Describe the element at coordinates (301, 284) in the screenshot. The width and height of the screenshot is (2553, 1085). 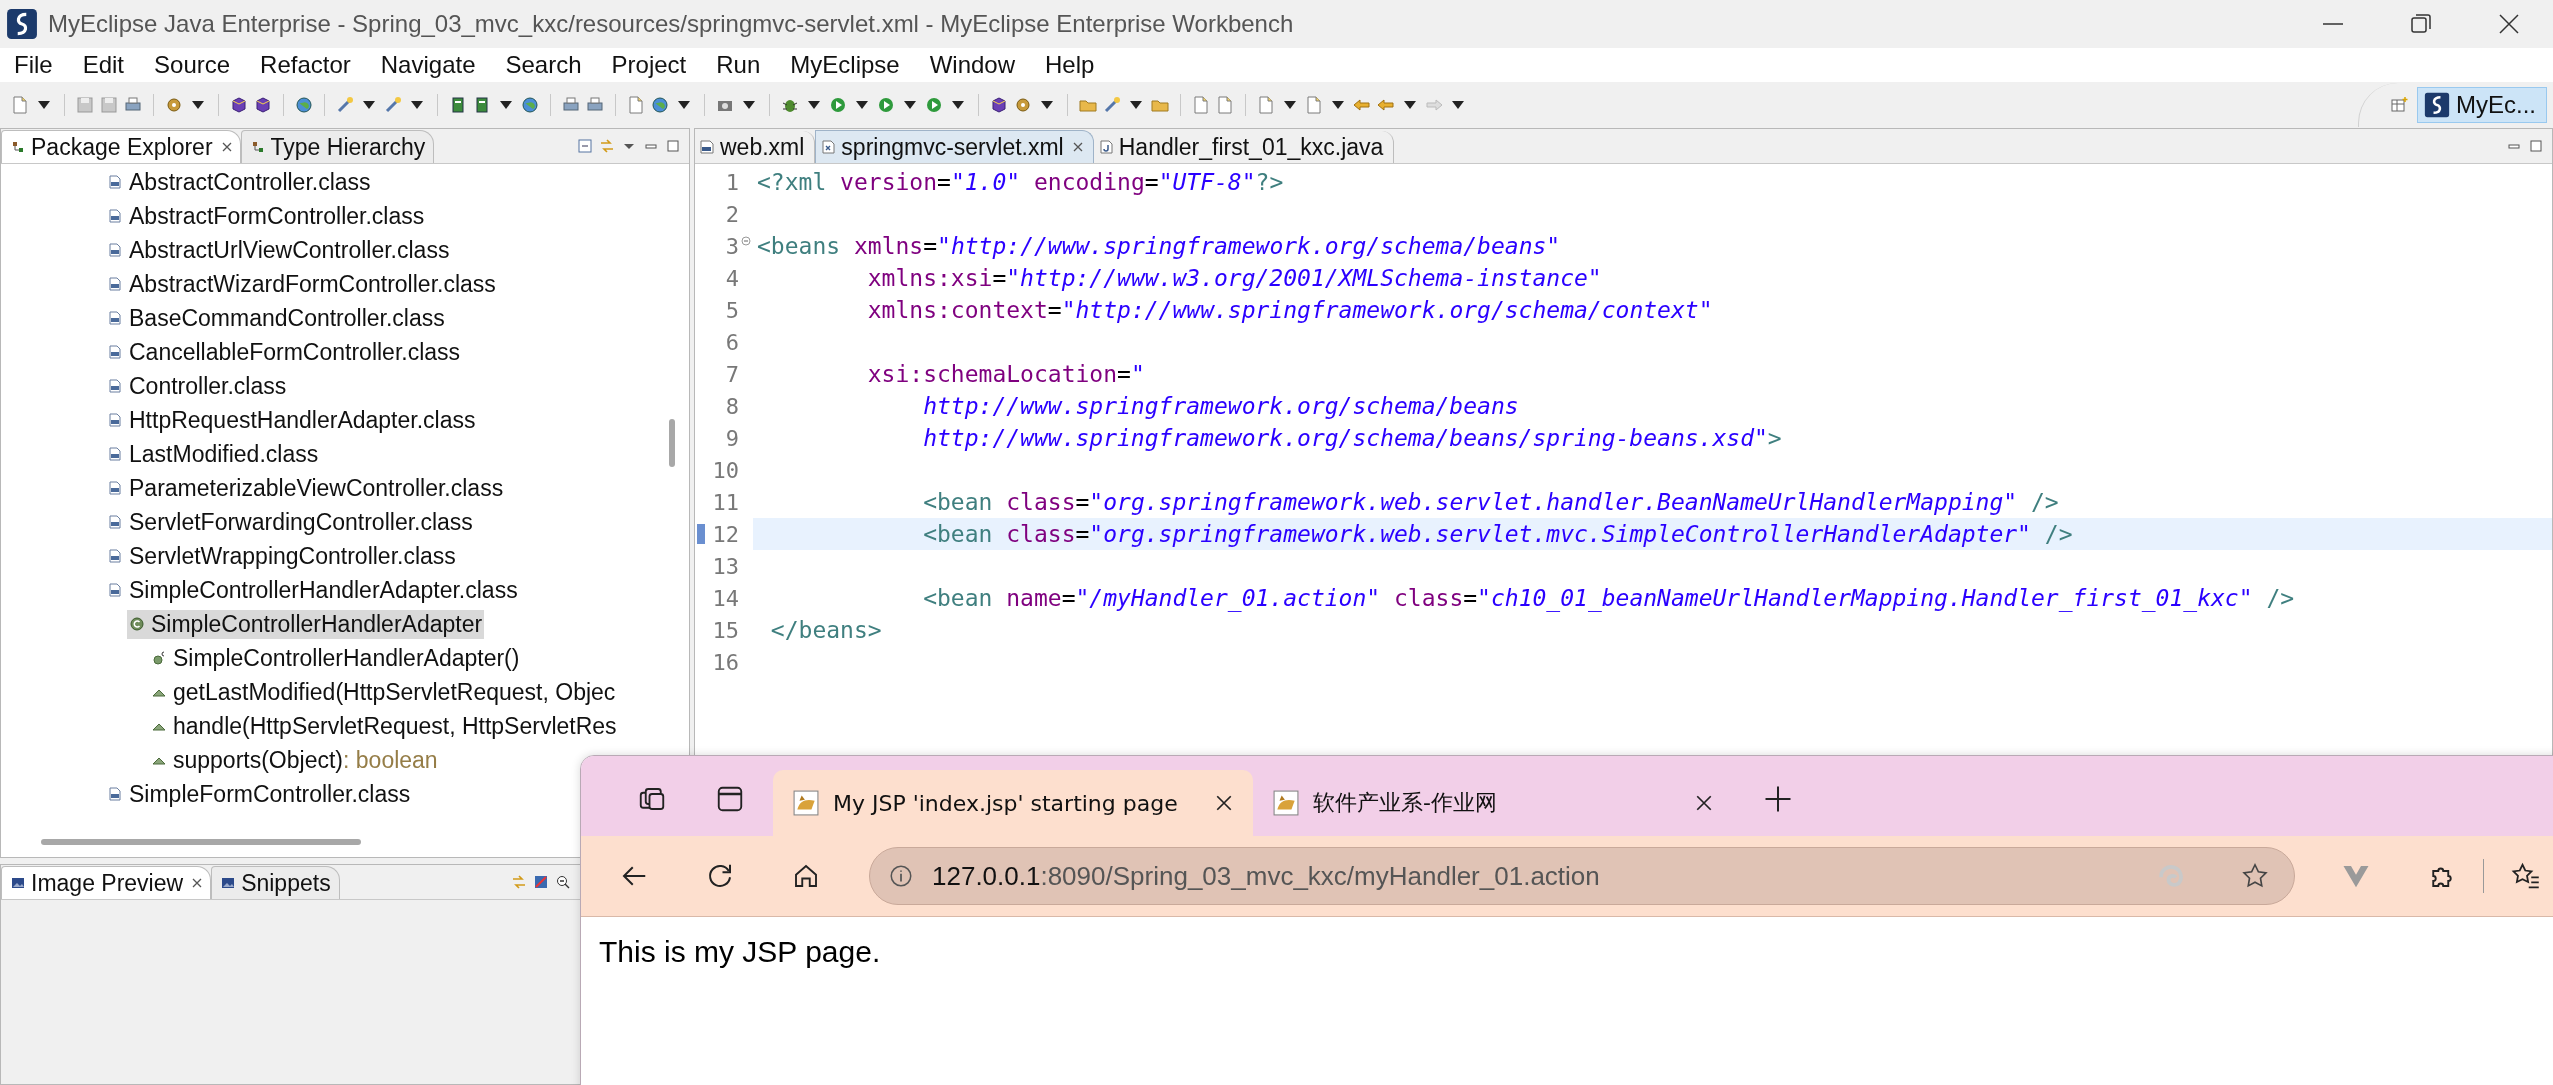
I see `tree-item: AbstractWizardFormController.class` at that location.